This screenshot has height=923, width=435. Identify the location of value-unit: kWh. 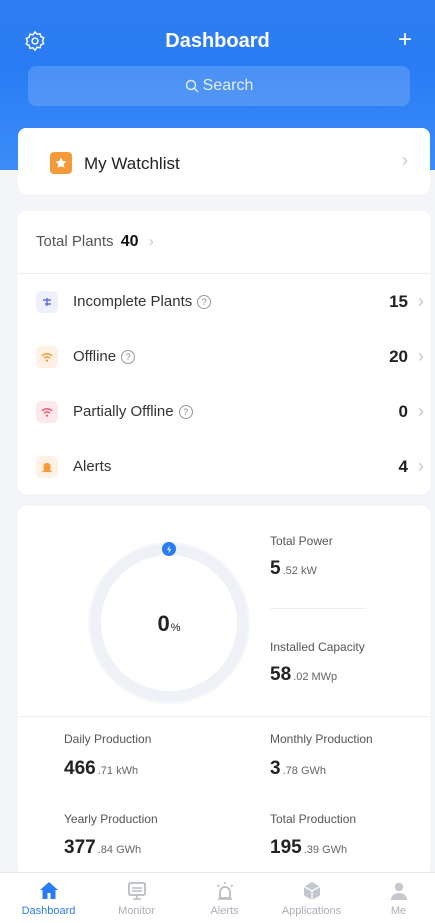
(127, 771).